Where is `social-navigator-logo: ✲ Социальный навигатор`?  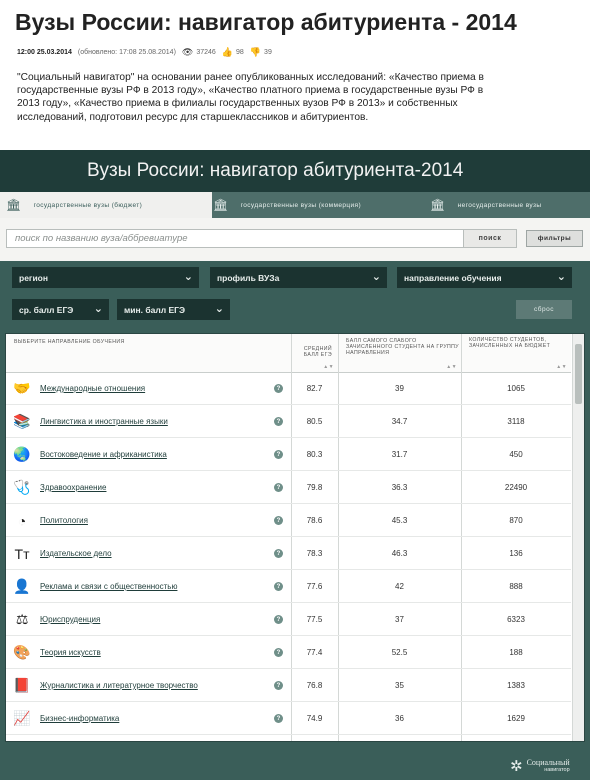 social-navigator-logo: ✲ Социальный навигатор is located at coordinates (540, 766).